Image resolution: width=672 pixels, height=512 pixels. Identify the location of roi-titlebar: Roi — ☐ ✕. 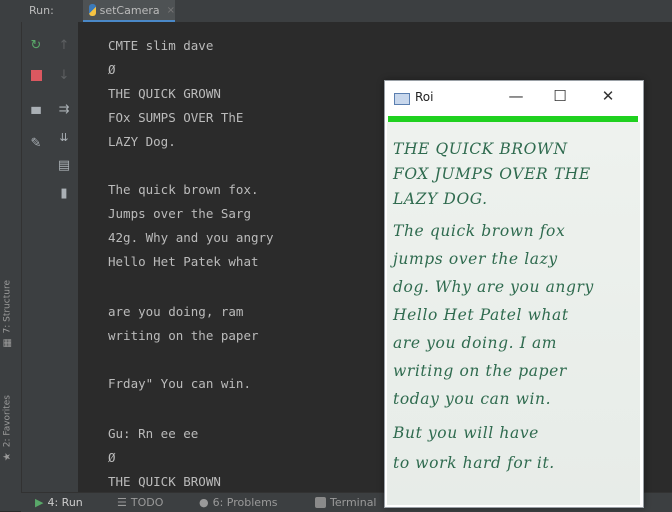
(514, 97).